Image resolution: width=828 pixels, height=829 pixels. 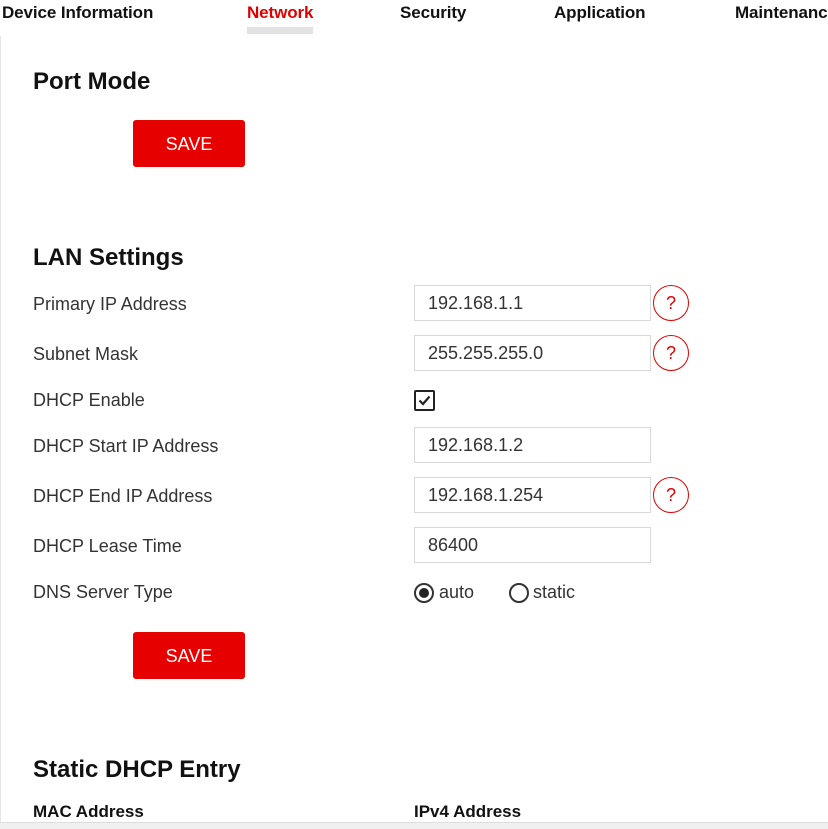 I want to click on column-header-ipv4-address: IPv4 Address, so click(x=468, y=811).